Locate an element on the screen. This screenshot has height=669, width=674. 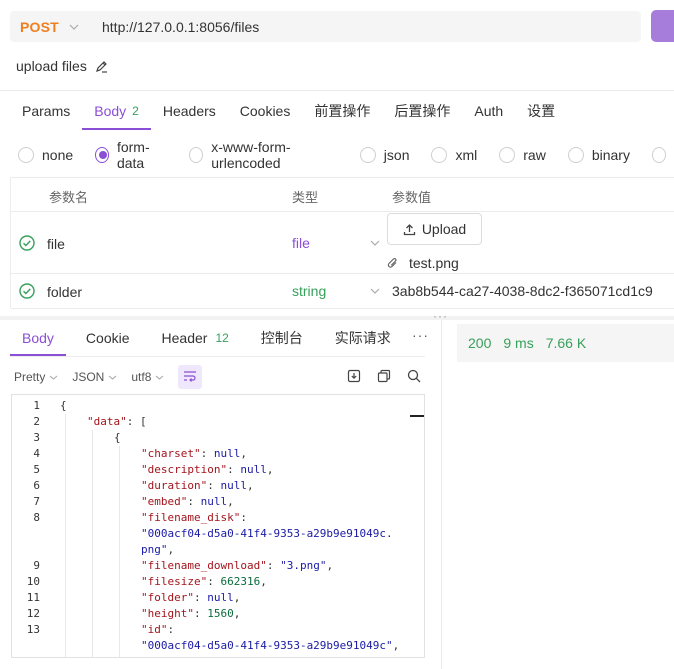
more-icon: ··· is located at coordinates (420, 335).